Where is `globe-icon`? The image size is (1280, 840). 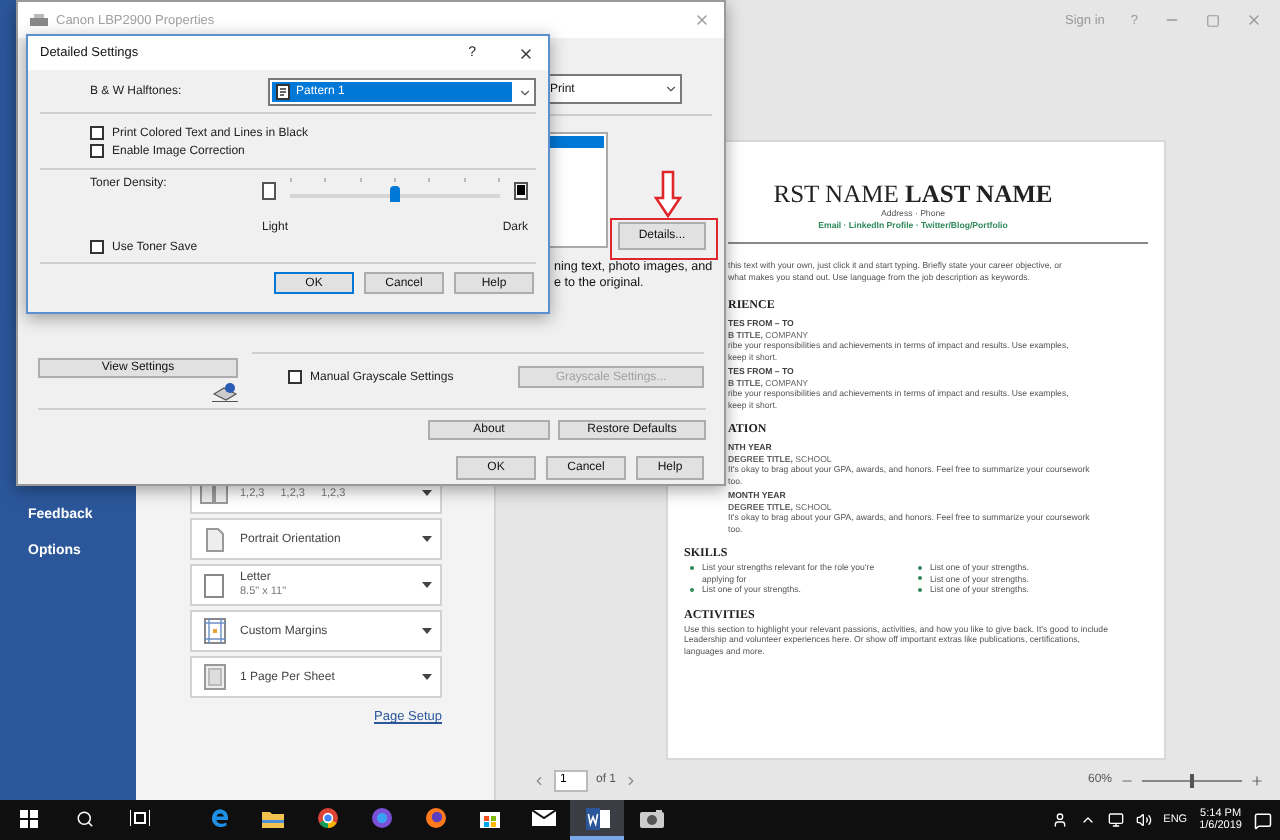
globe-icon is located at coordinates (381, 818).